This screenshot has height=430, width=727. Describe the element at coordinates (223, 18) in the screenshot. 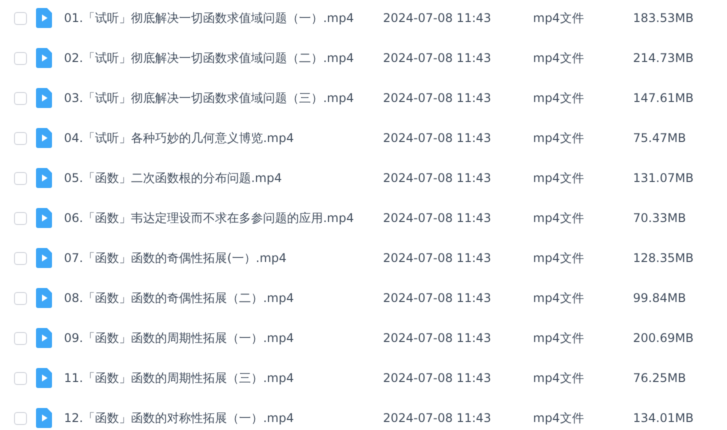

I see `file-name: 01.「试听」彻底解决一切函数求值域问题（一）.mp4` at that location.